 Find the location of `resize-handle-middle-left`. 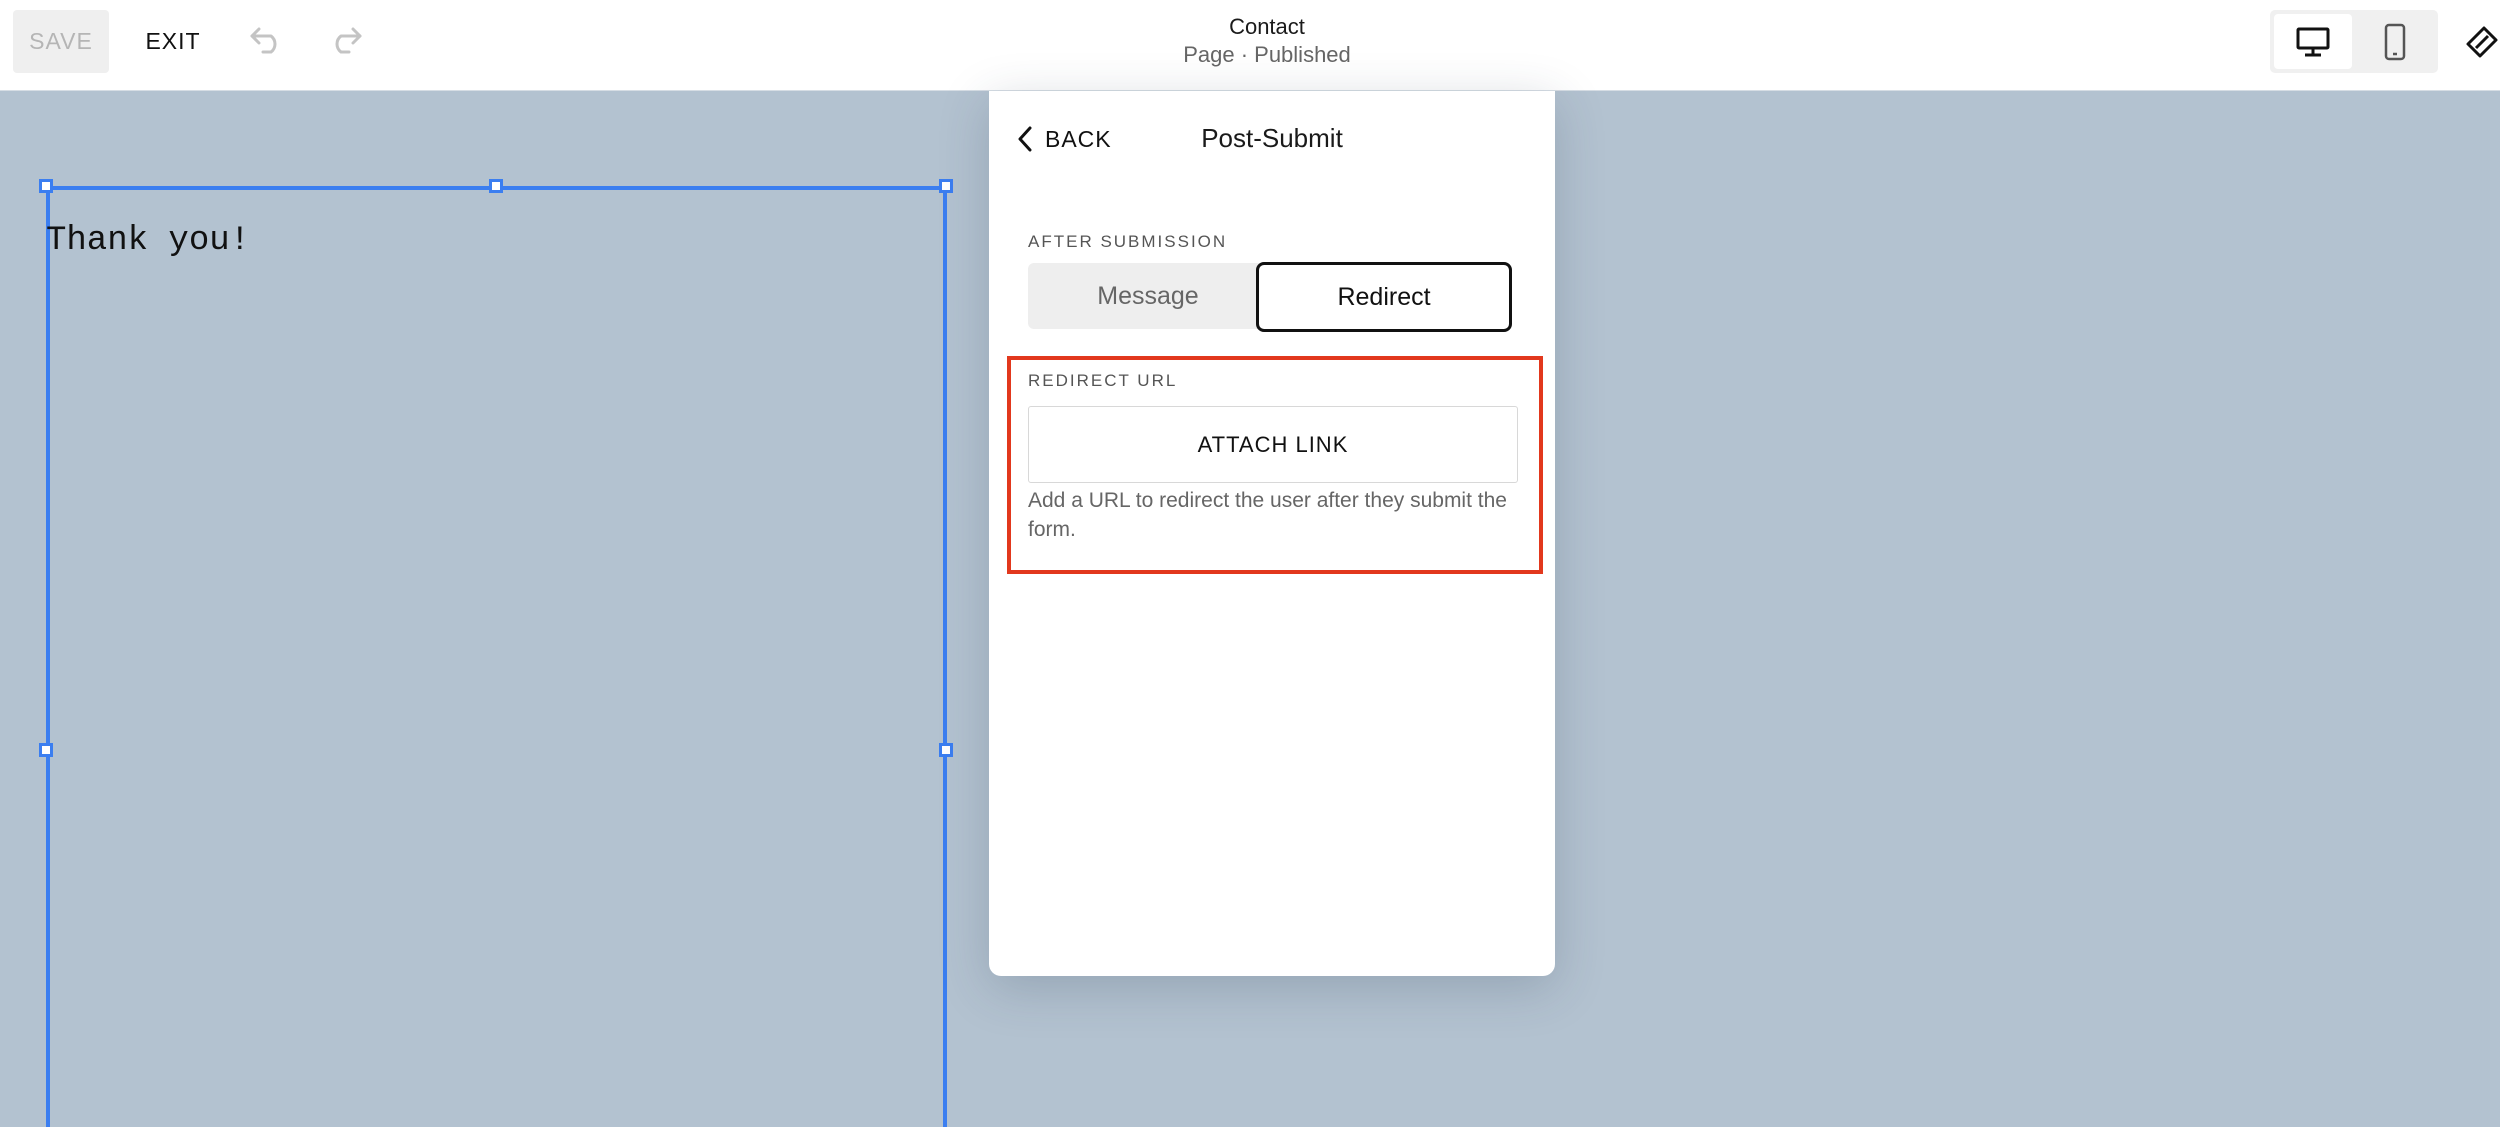

resize-handle-middle-left is located at coordinates (46, 750).